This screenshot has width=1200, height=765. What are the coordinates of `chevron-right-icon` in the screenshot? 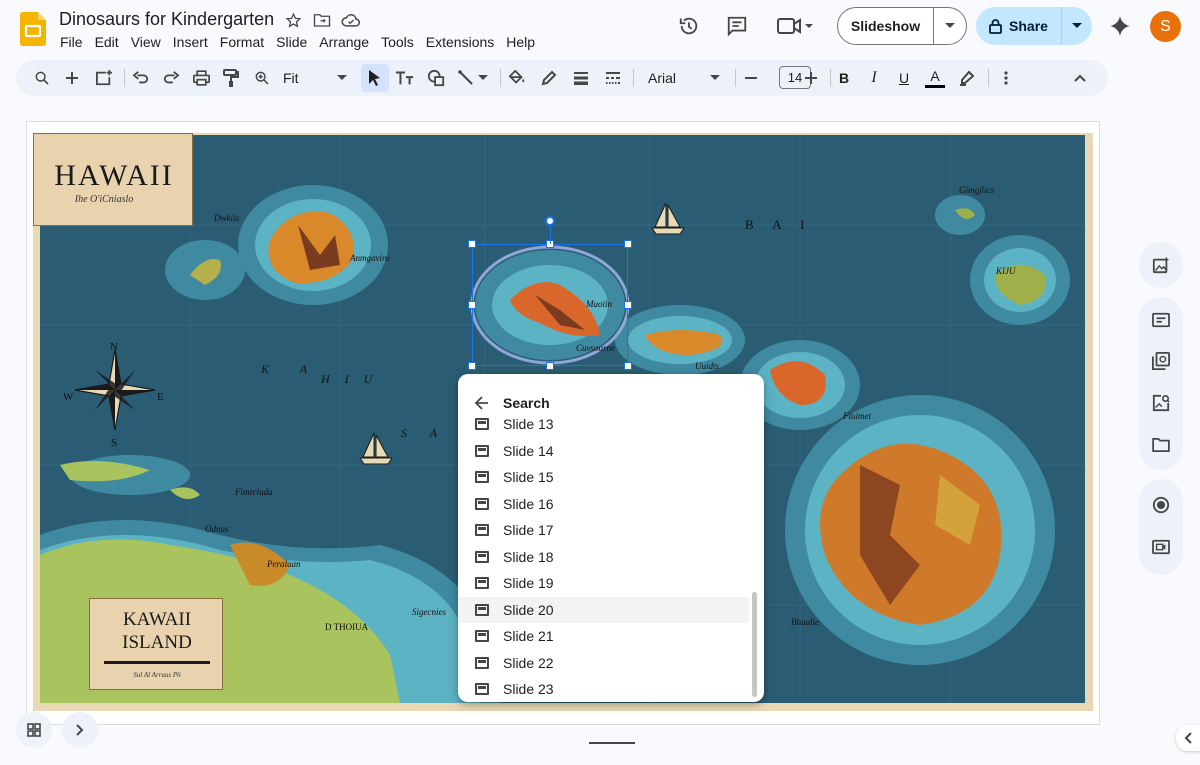 It's located at (80, 730).